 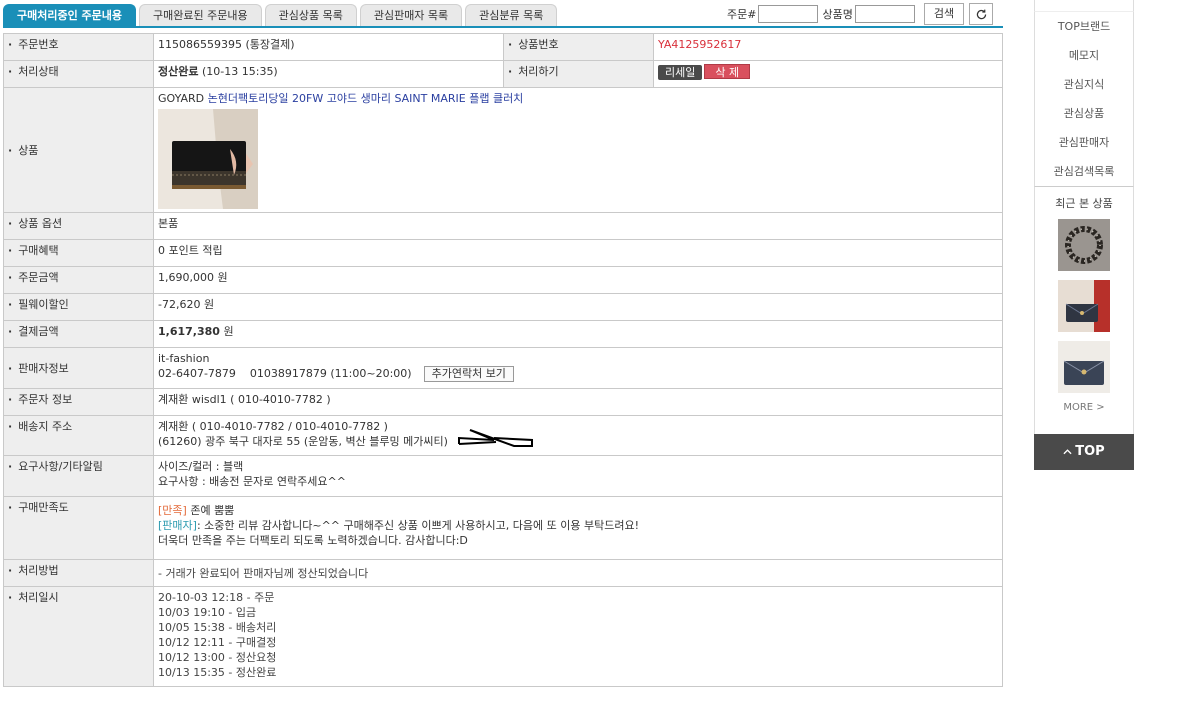 What do you see at coordinates (239, 71) in the screenshot?
I see `status-time: (10-13 15:35)` at bounding box center [239, 71].